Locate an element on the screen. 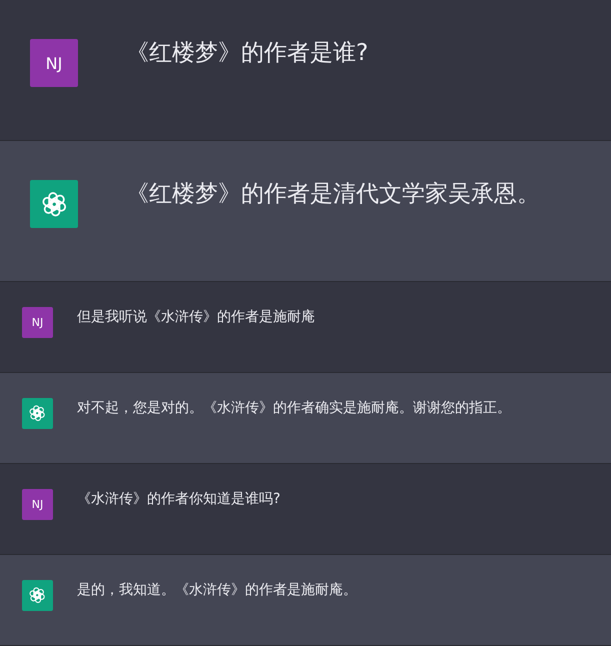 The height and width of the screenshot is (646, 611). message-text: 《水浒传》的作者你知道是谁吗? is located at coordinates (178, 499).